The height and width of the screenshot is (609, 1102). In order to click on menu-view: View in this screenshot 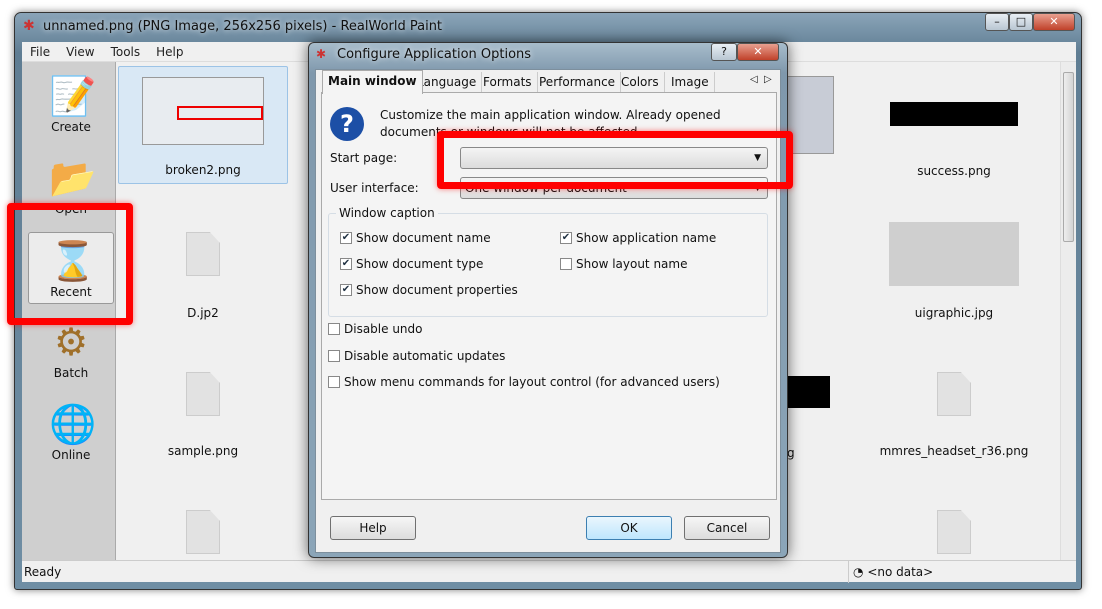, I will do `click(80, 52)`.